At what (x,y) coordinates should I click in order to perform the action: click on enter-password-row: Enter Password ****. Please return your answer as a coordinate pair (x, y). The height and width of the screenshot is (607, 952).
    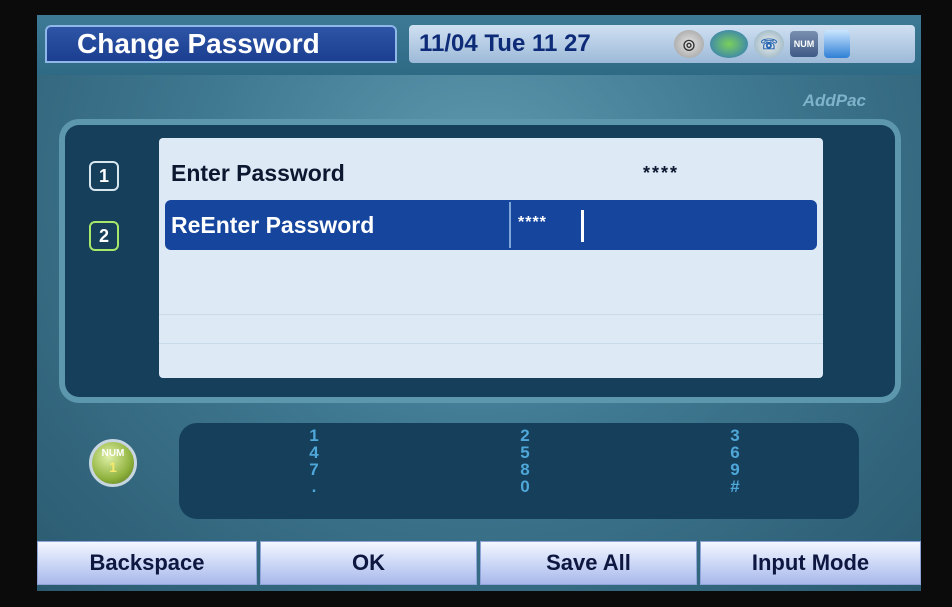
    Looking at the image, I should click on (491, 173).